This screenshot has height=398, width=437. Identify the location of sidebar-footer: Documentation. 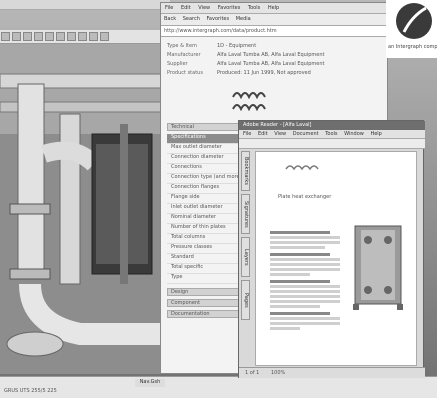
(203, 314).